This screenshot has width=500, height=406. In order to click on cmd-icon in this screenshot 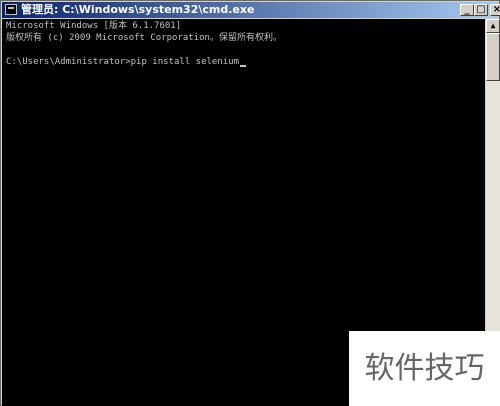, I will do `click(11, 9)`.